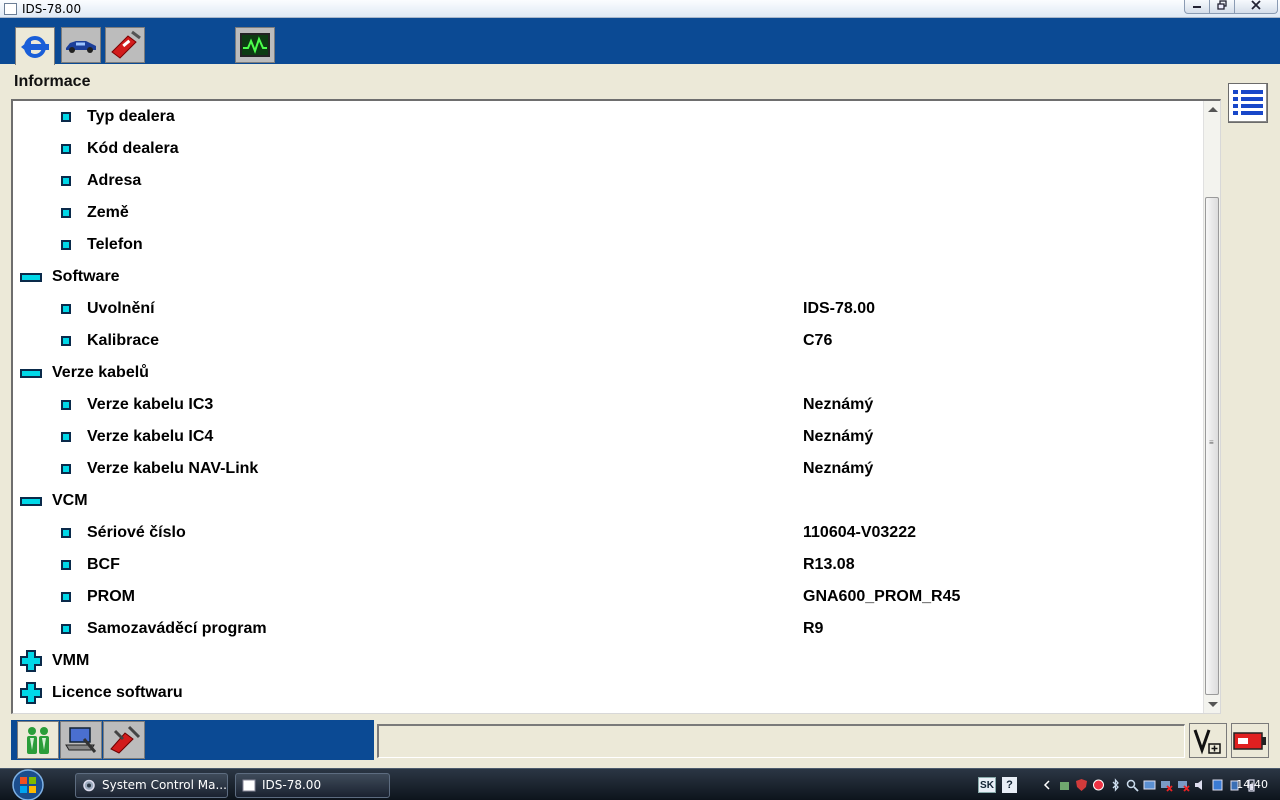 The image size is (1280, 800). What do you see at coordinates (1217, 785) in the screenshot?
I see `device-icon` at bounding box center [1217, 785].